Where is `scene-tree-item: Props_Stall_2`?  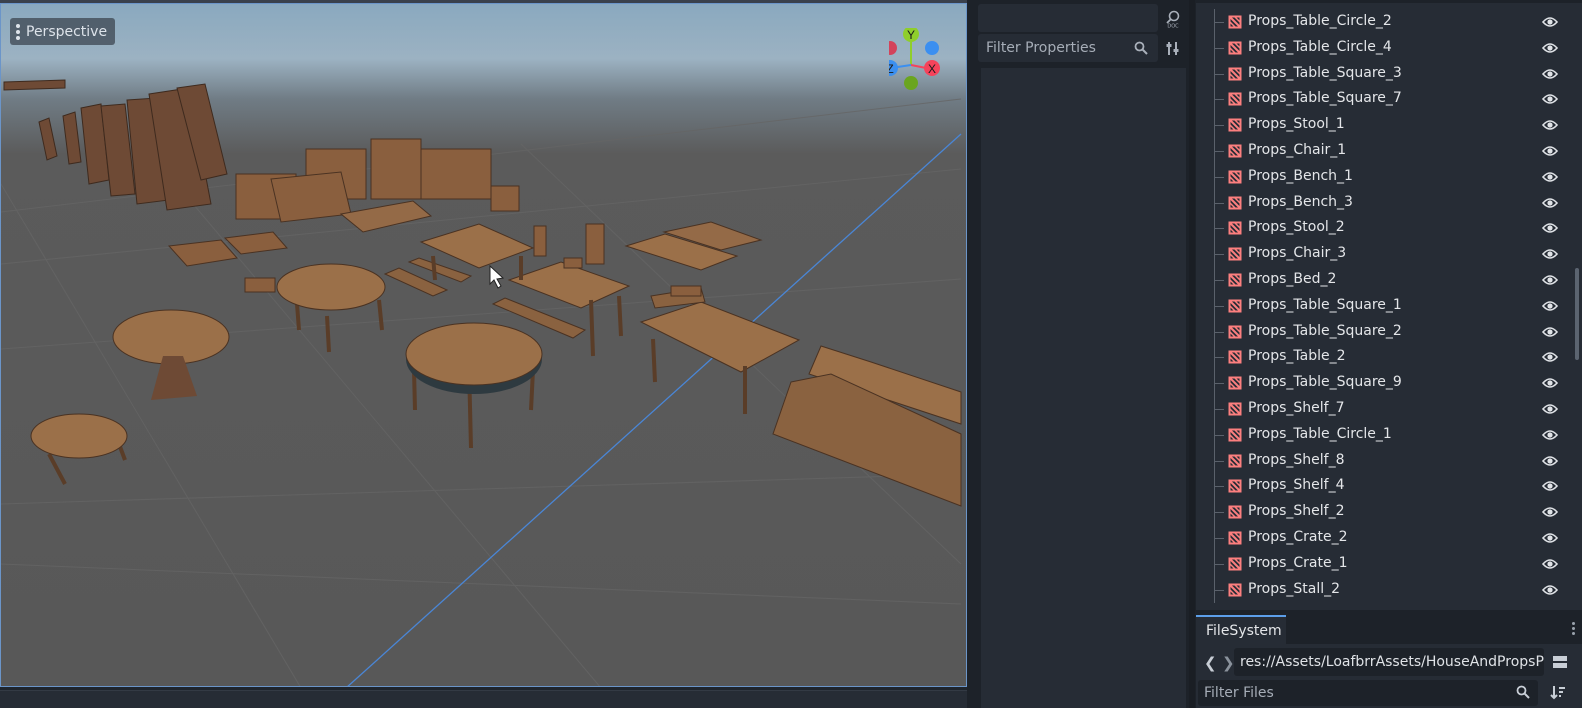
scene-tree-item: Props_Stall_2 is located at coordinates (1383, 590).